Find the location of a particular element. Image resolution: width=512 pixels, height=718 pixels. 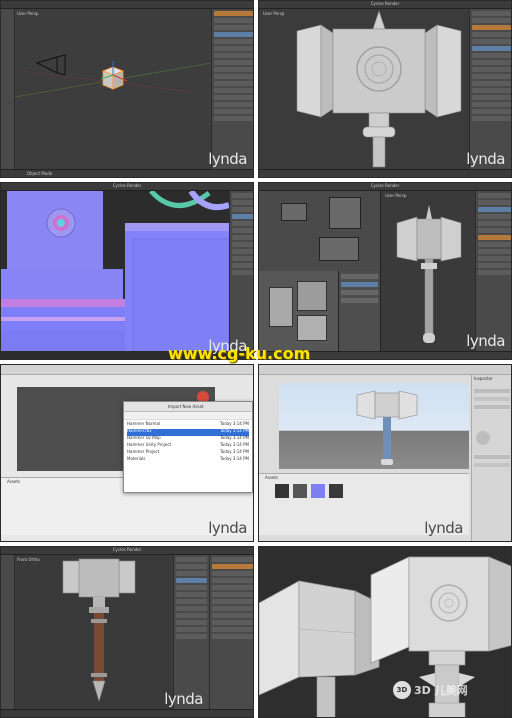

file-row: Materials Today 3:14 PM is located at coordinates (188, 460).